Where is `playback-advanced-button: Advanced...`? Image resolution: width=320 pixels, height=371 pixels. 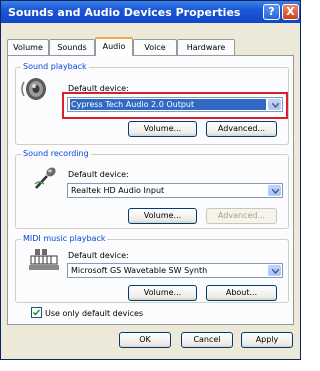 playback-advanced-button: Advanced... is located at coordinates (241, 129).